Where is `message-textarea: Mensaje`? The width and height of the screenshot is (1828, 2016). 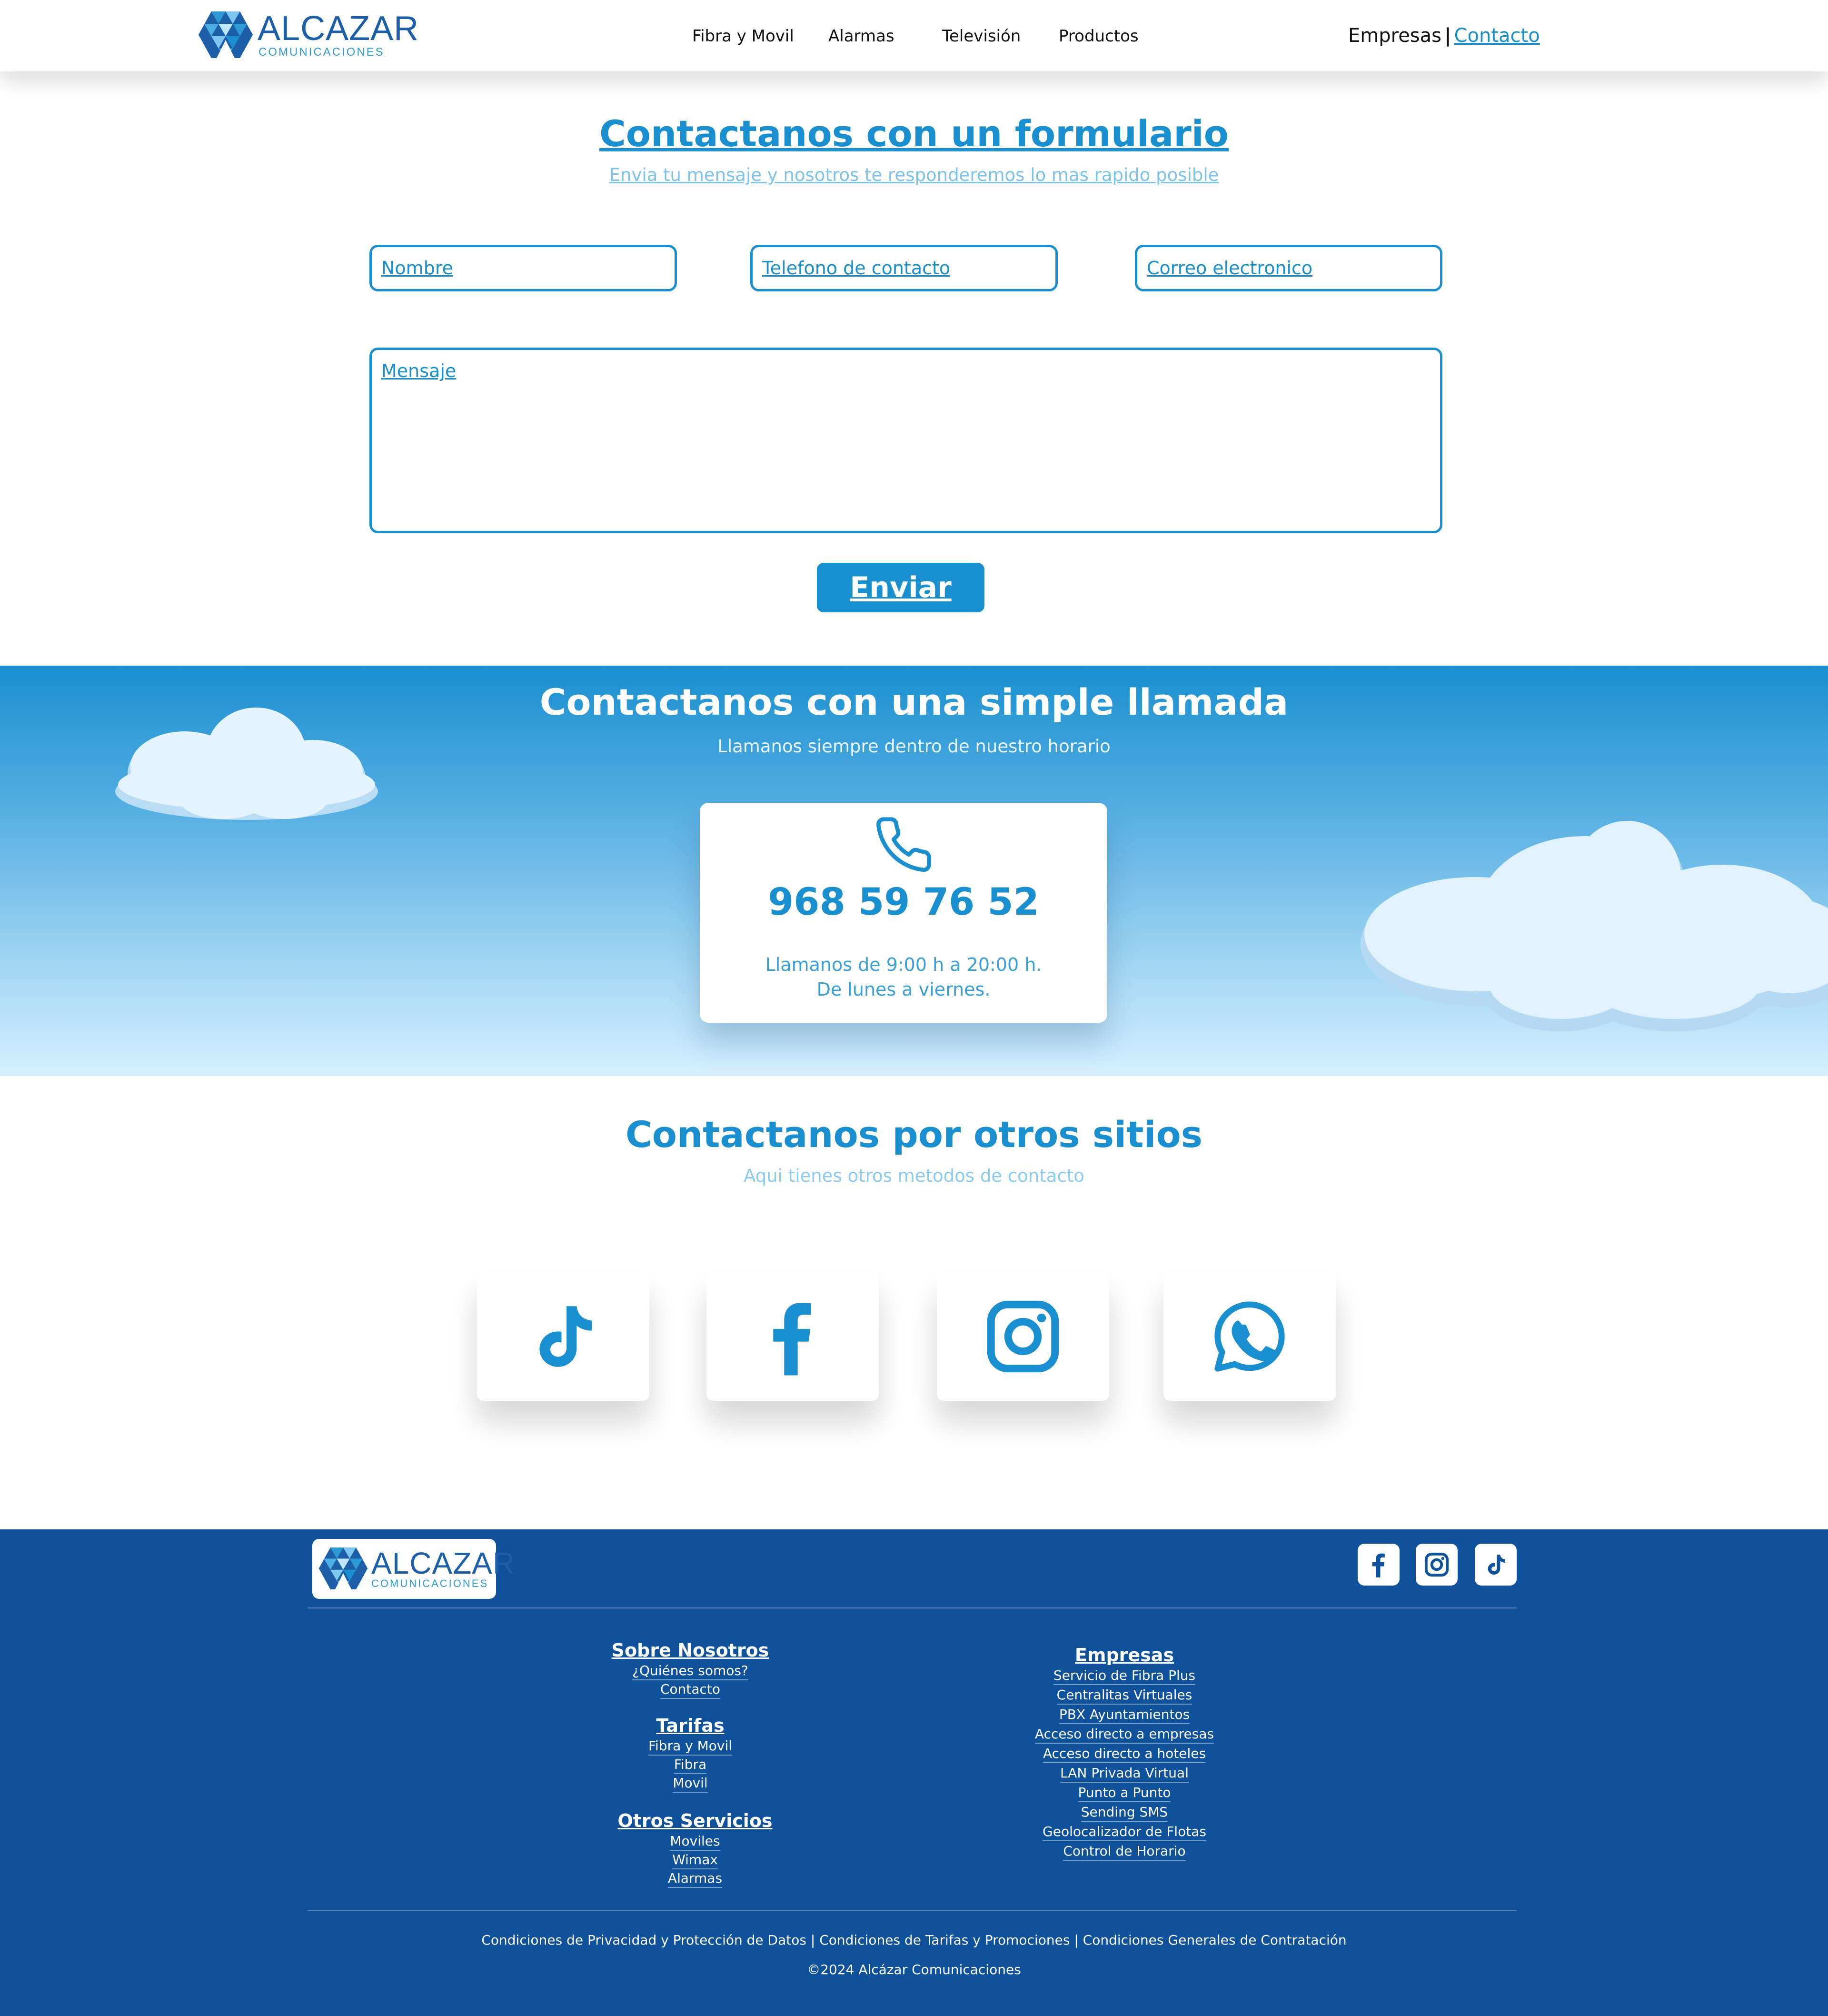
message-textarea: Mensaje is located at coordinates (905, 440).